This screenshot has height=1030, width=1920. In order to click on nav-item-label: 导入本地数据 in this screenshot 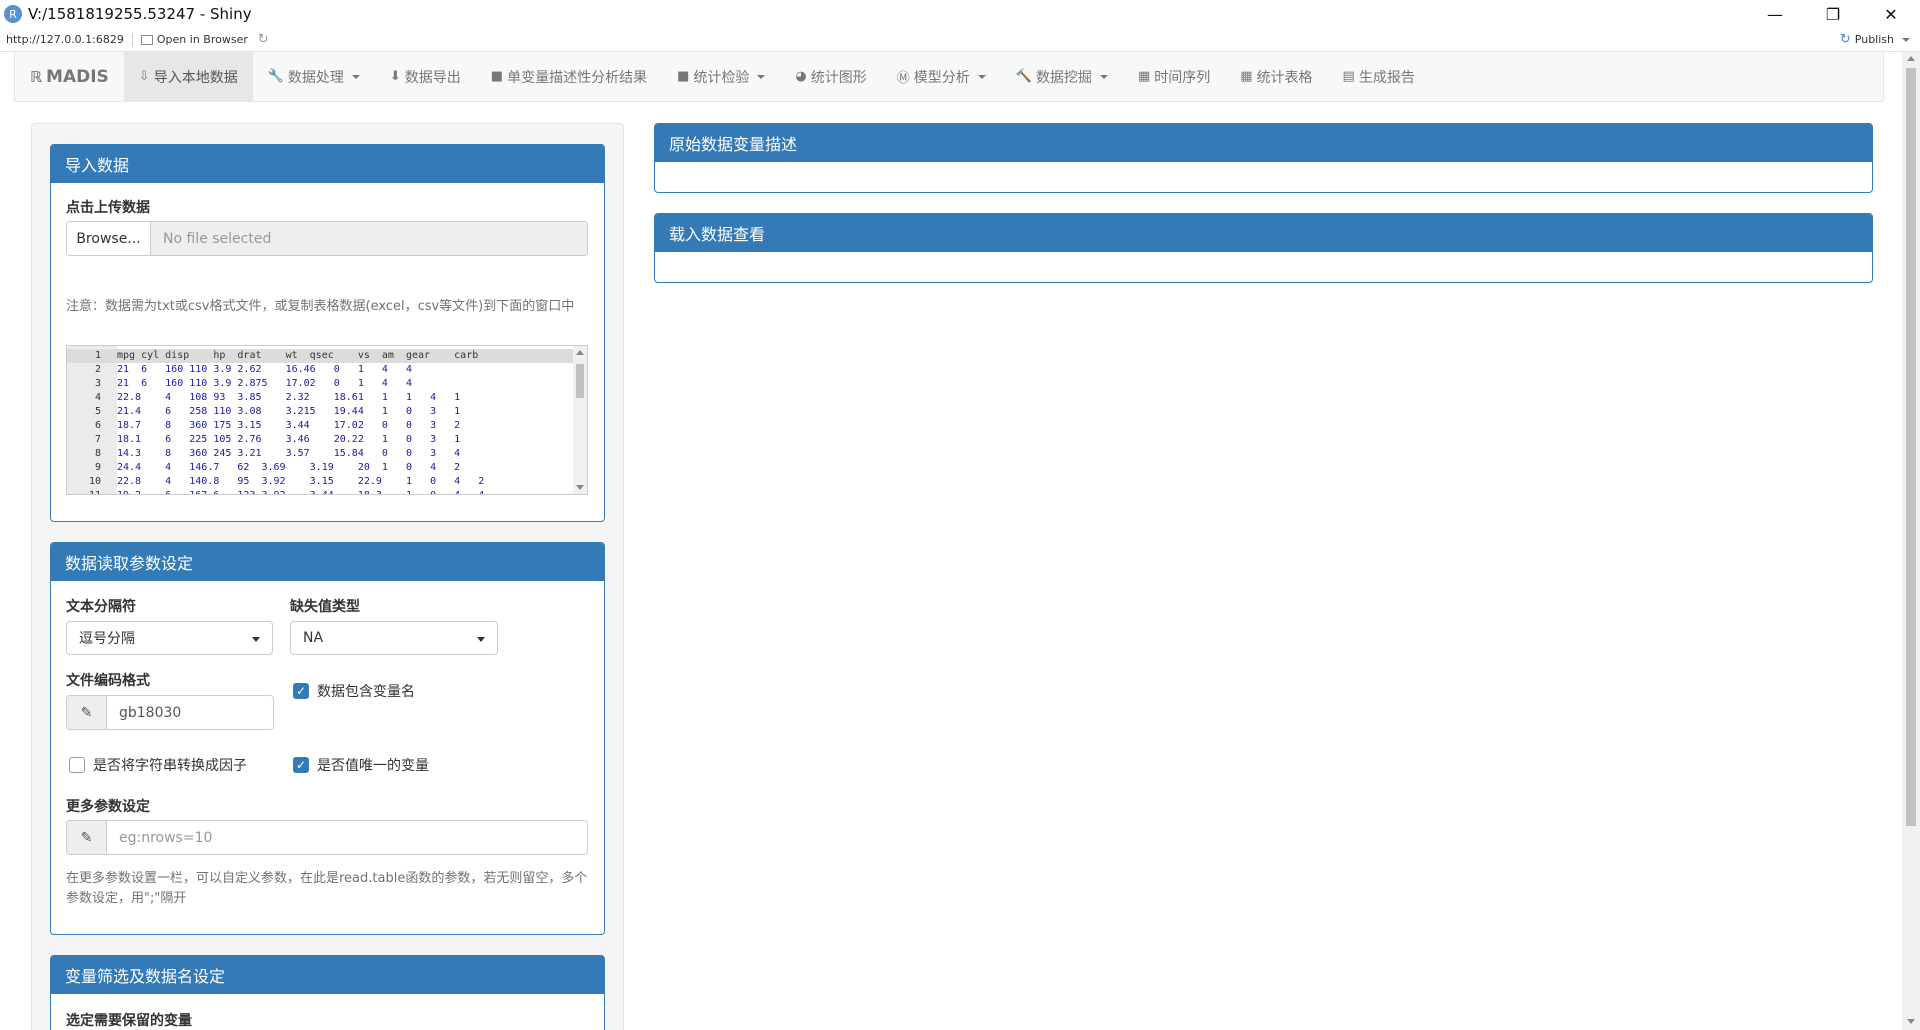, I will do `click(195, 77)`.